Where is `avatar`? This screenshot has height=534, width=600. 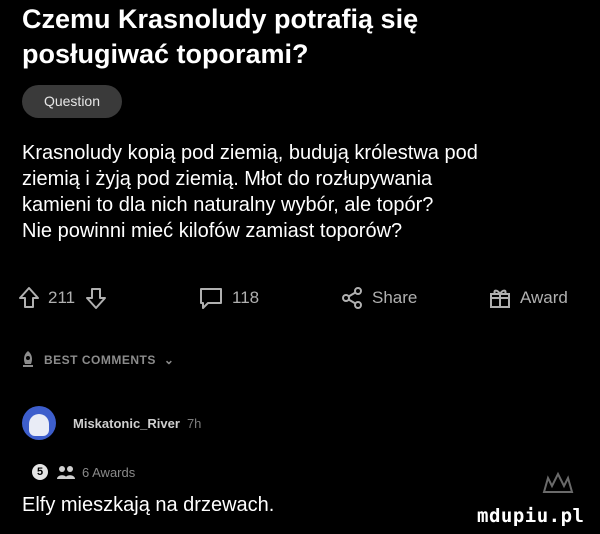
avatar is located at coordinates (39, 423).